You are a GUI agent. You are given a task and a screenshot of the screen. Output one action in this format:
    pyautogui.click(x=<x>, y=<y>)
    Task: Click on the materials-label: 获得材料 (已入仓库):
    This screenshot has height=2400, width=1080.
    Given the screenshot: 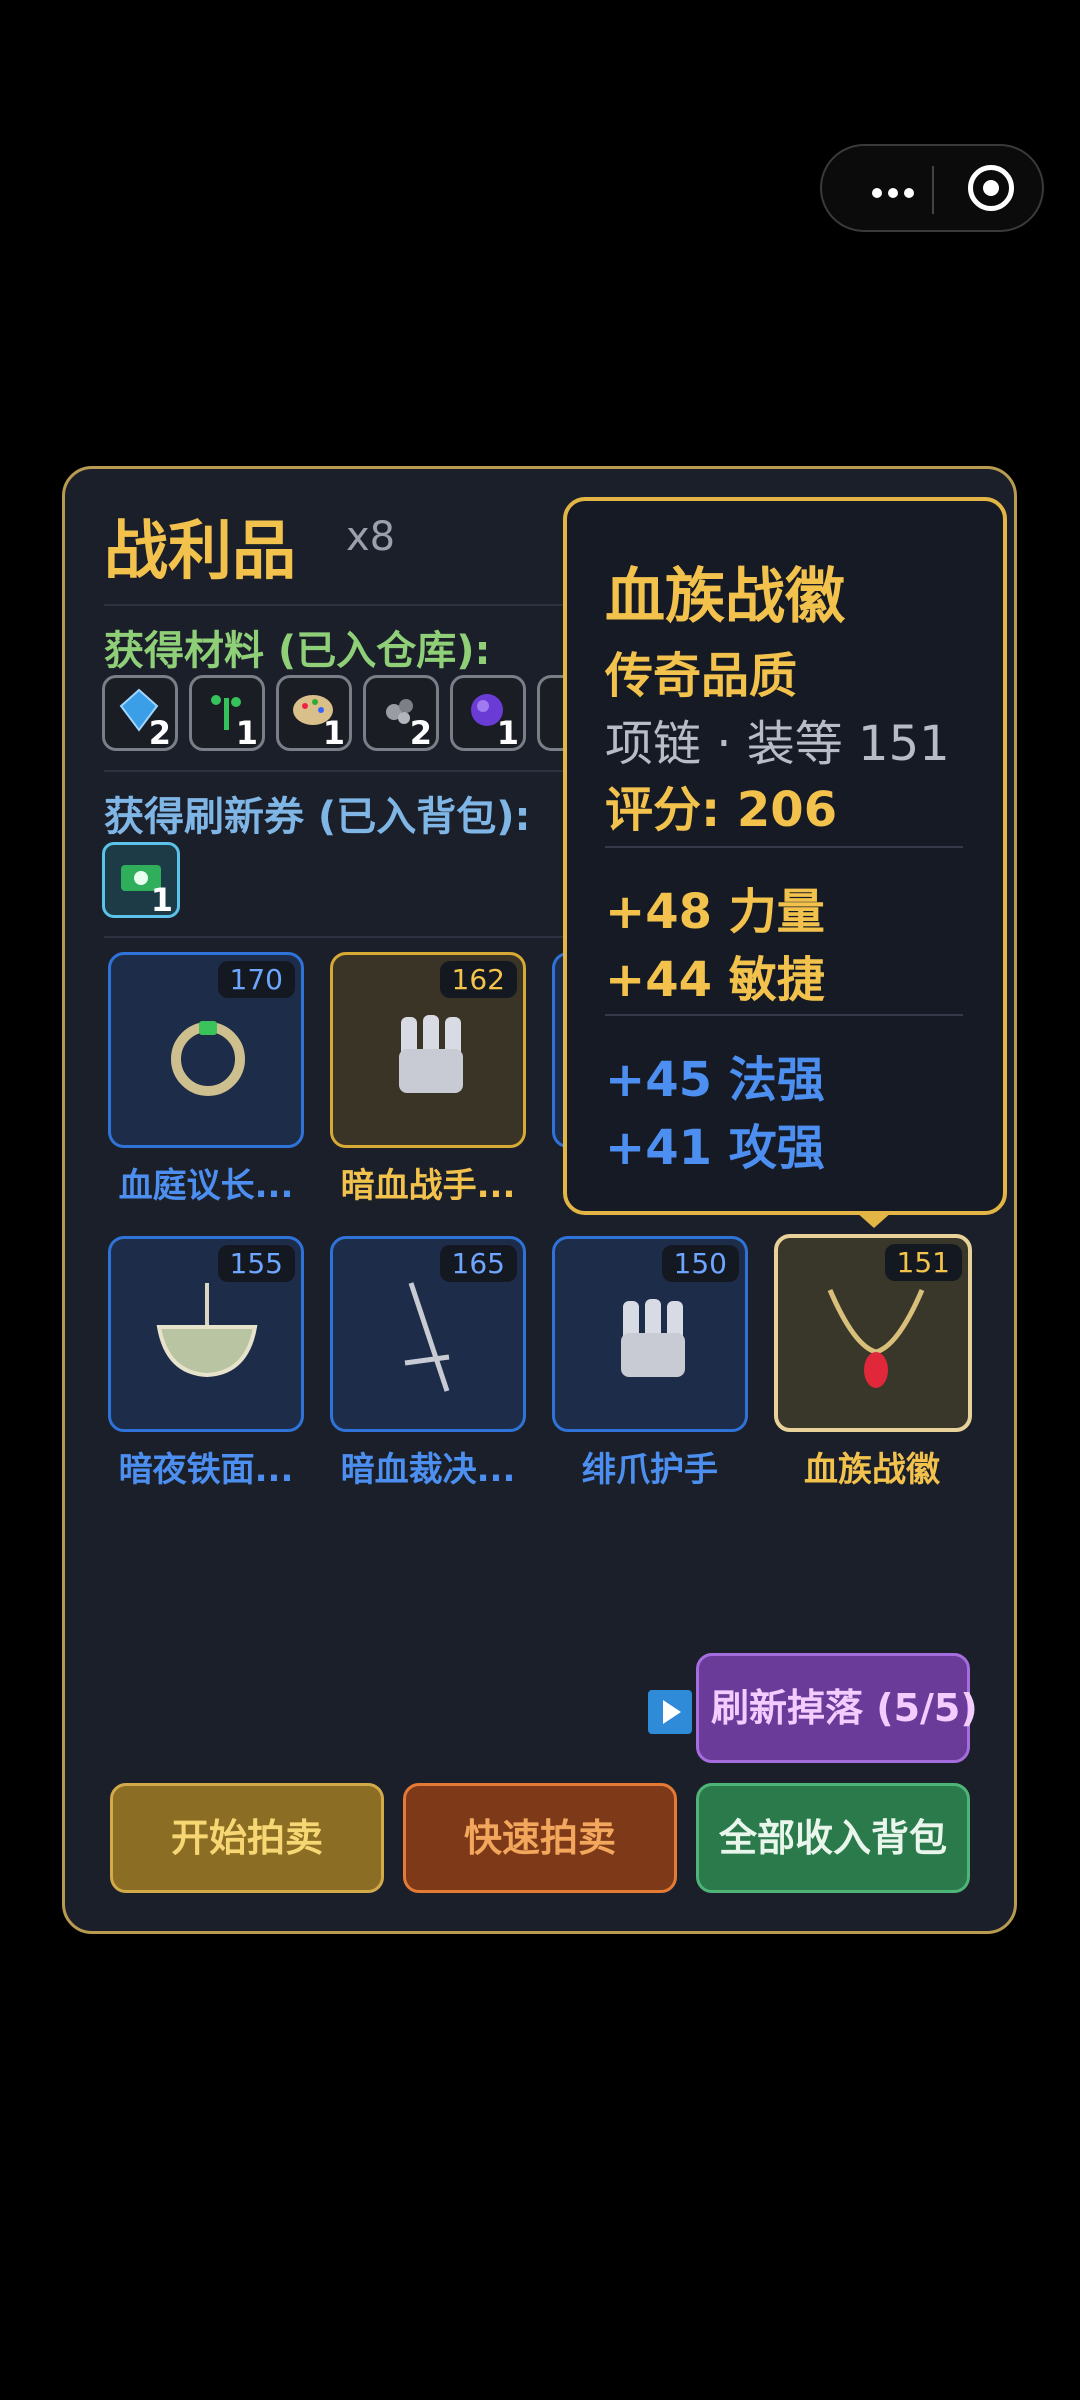 What is the action you would take?
    pyautogui.click(x=297, y=651)
    